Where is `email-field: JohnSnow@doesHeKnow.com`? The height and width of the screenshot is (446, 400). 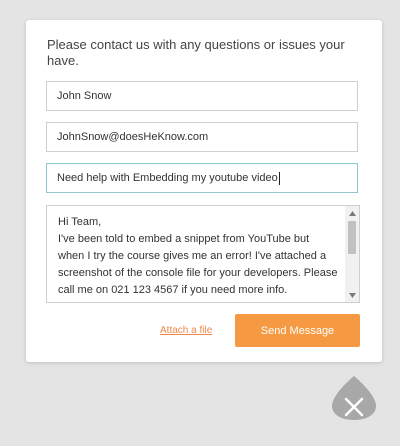
email-field: JohnSnow@doesHeKnow.com is located at coordinates (202, 137).